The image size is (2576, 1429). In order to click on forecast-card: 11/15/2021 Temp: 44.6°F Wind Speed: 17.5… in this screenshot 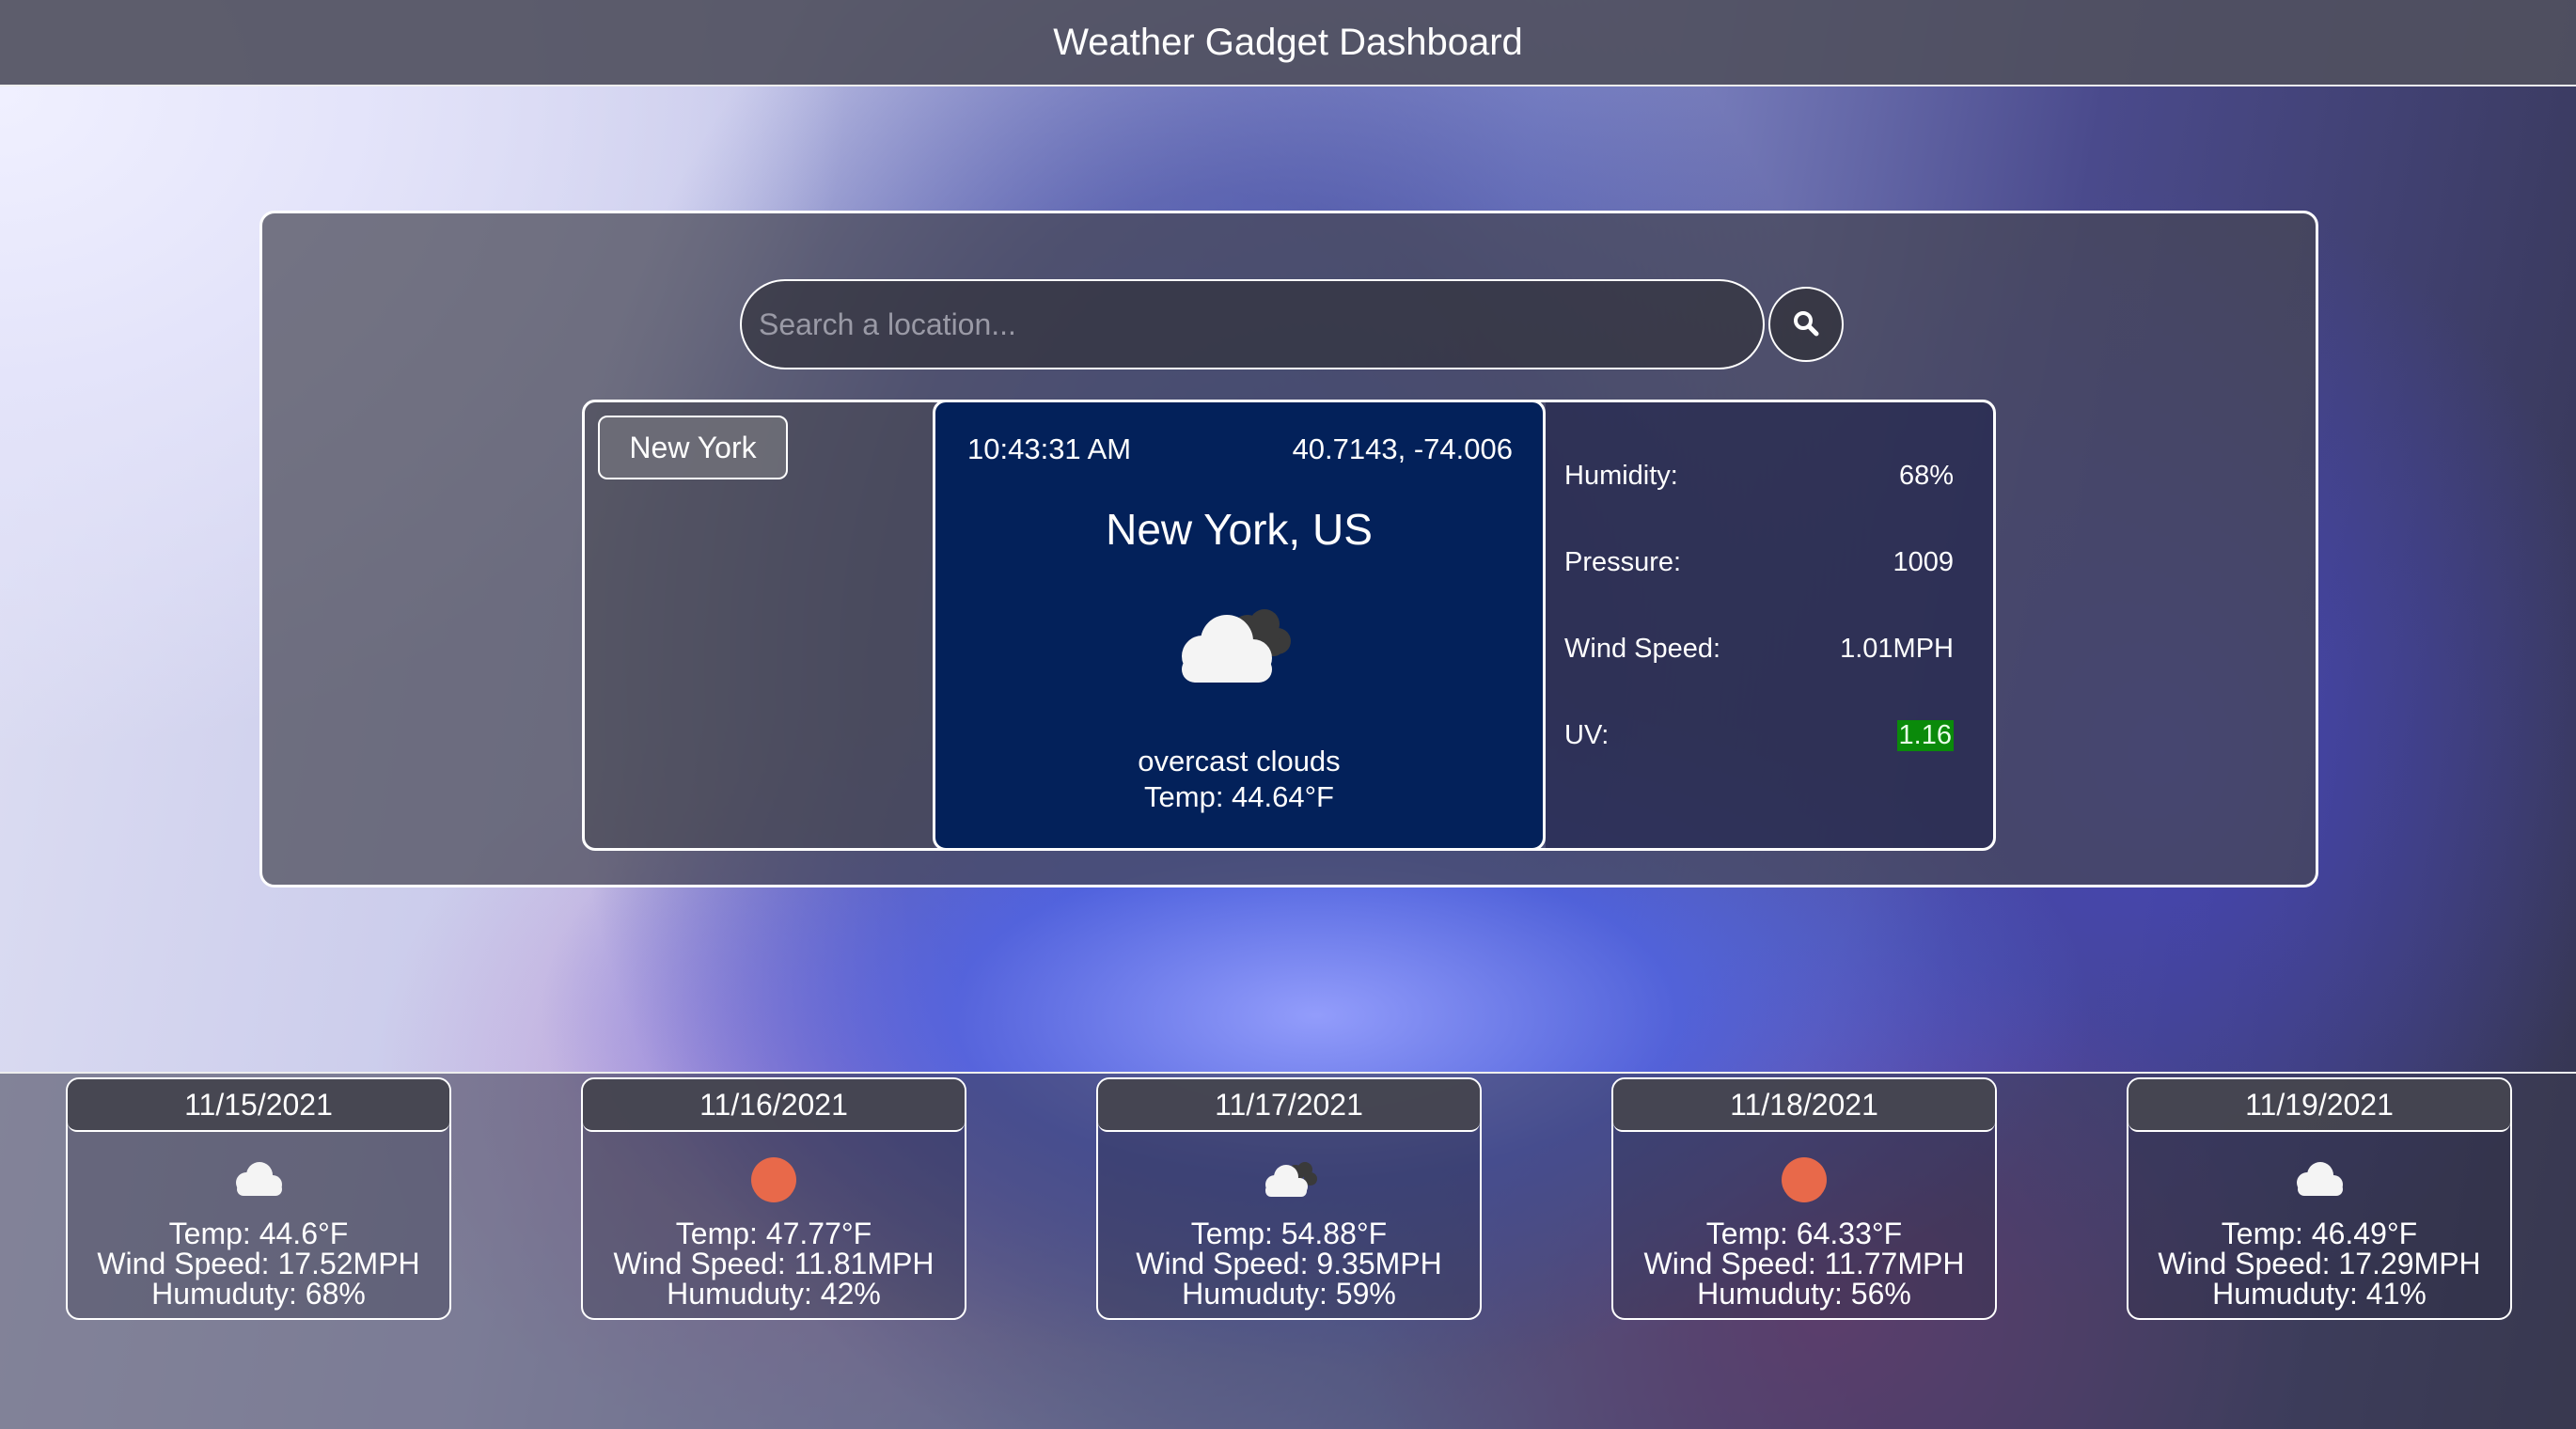, I will do `click(259, 1198)`.